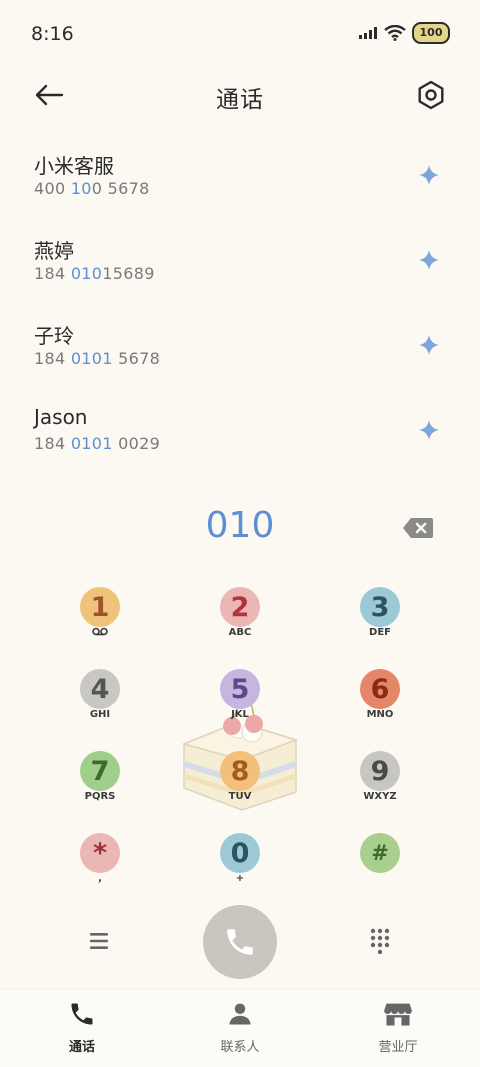  I want to click on menu-icon, so click(99, 941).